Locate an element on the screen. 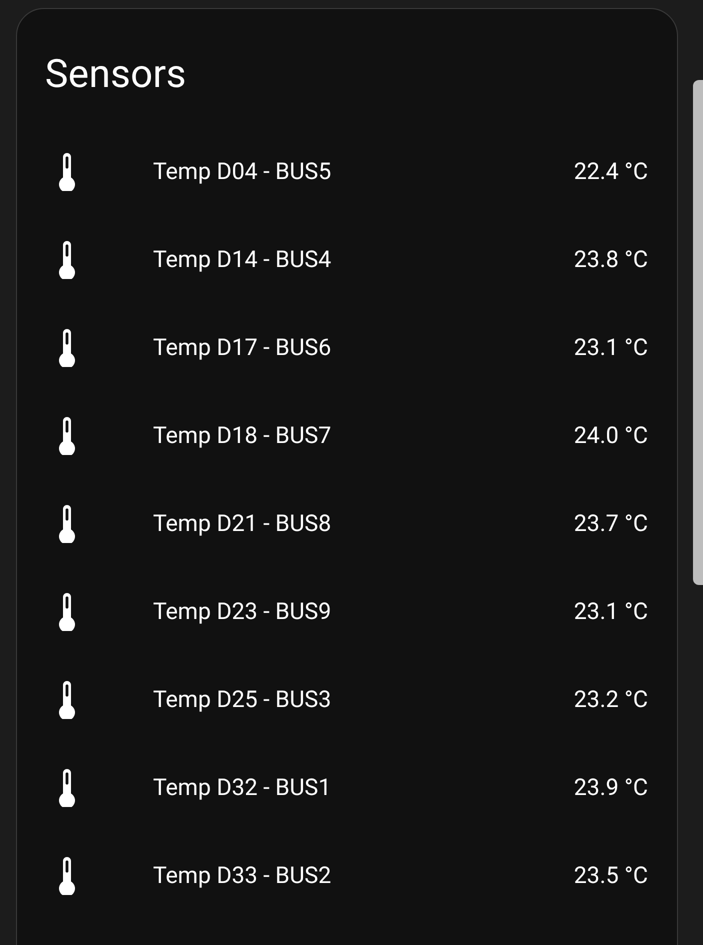  sensor-name: Temp D23 - BUS9 is located at coordinates (363, 612).